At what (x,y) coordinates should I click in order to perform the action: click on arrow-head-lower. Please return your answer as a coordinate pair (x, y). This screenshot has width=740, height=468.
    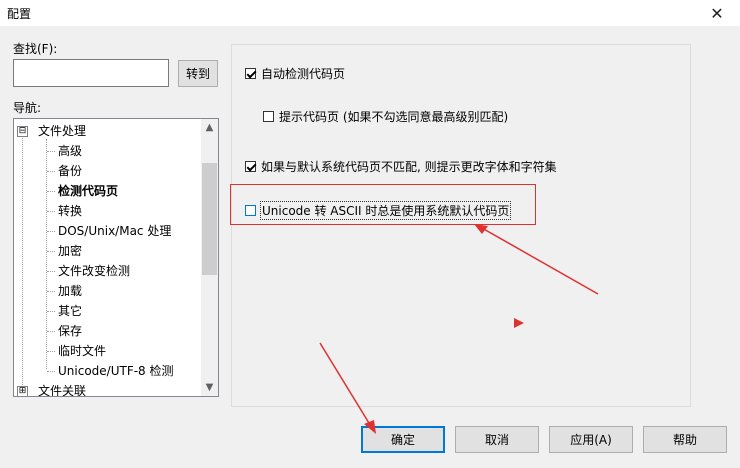
    Looking at the image, I should click on (370, 427).